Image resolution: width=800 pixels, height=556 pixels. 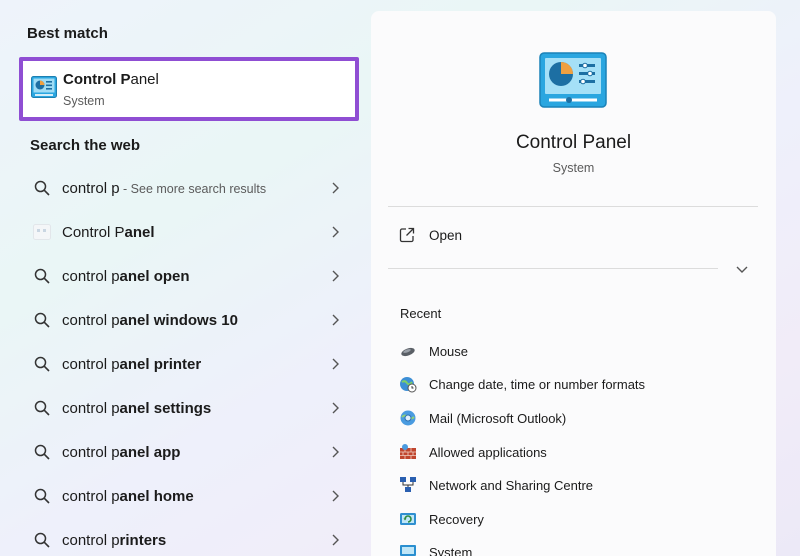 I want to click on web-result-text: control panel app, so click(x=121, y=452).